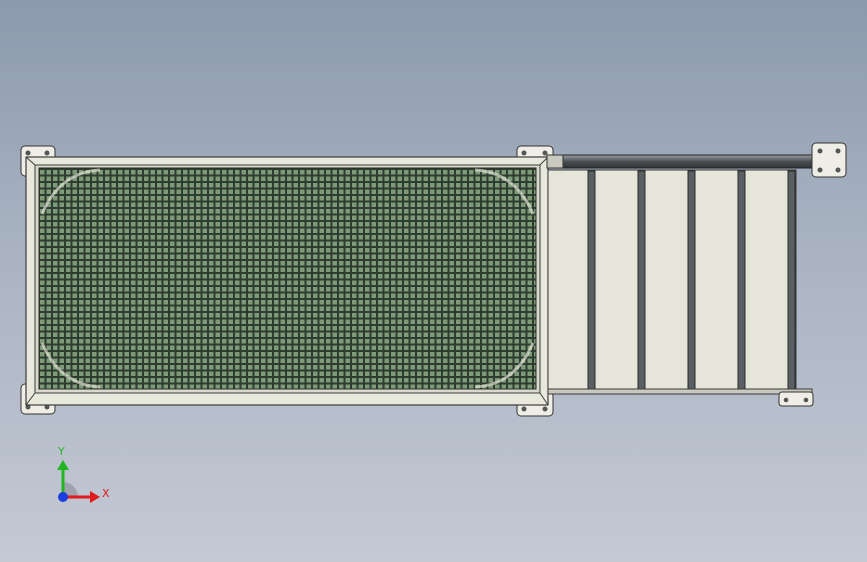 This screenshot has width=867, height=562. What do you see at coordinates (796, 399) in the screenshot?
I see `mounting-bracket-conveyor-bottom` at bounding box center [796, 399].